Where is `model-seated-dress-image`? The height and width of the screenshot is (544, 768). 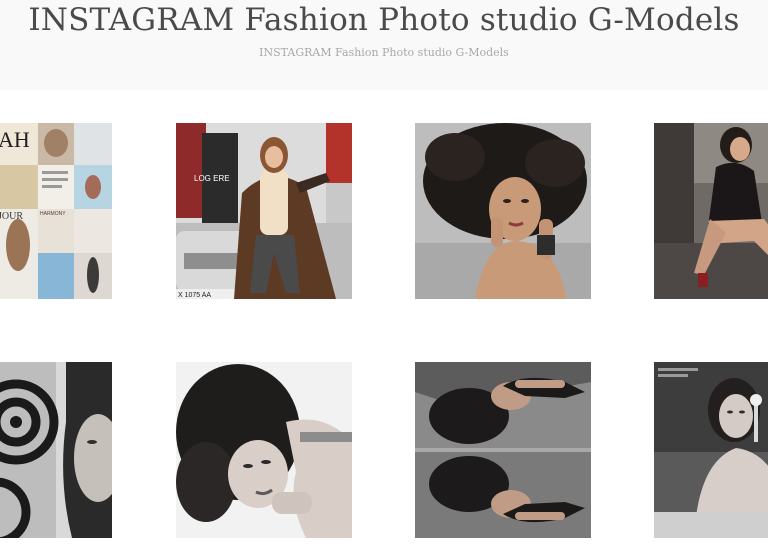 model-seated-dress-image is located at coordinates (711, 211).